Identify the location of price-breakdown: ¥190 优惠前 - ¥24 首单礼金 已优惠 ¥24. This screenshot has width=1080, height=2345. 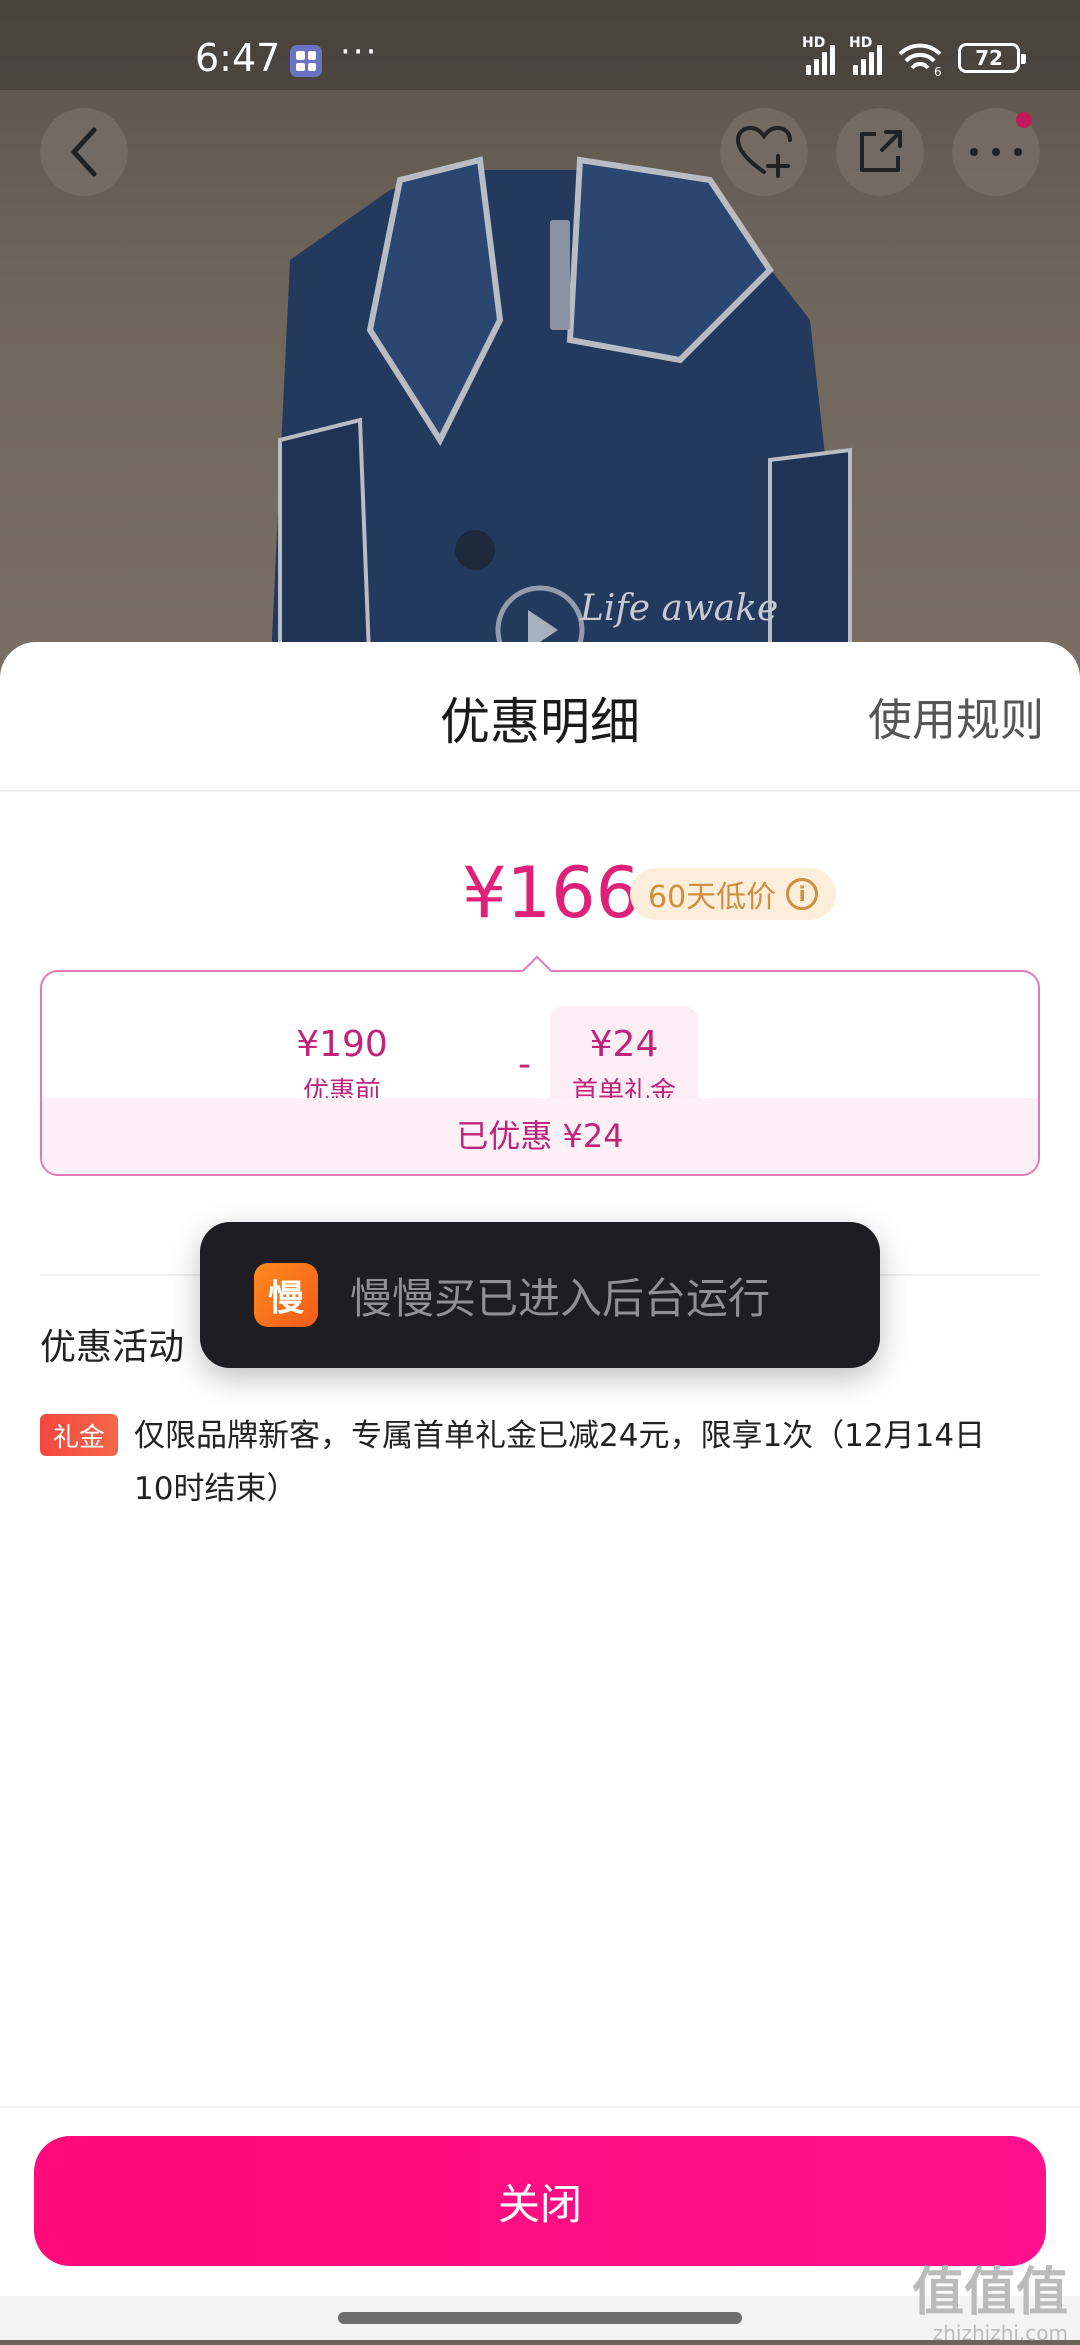
(540, 1073).